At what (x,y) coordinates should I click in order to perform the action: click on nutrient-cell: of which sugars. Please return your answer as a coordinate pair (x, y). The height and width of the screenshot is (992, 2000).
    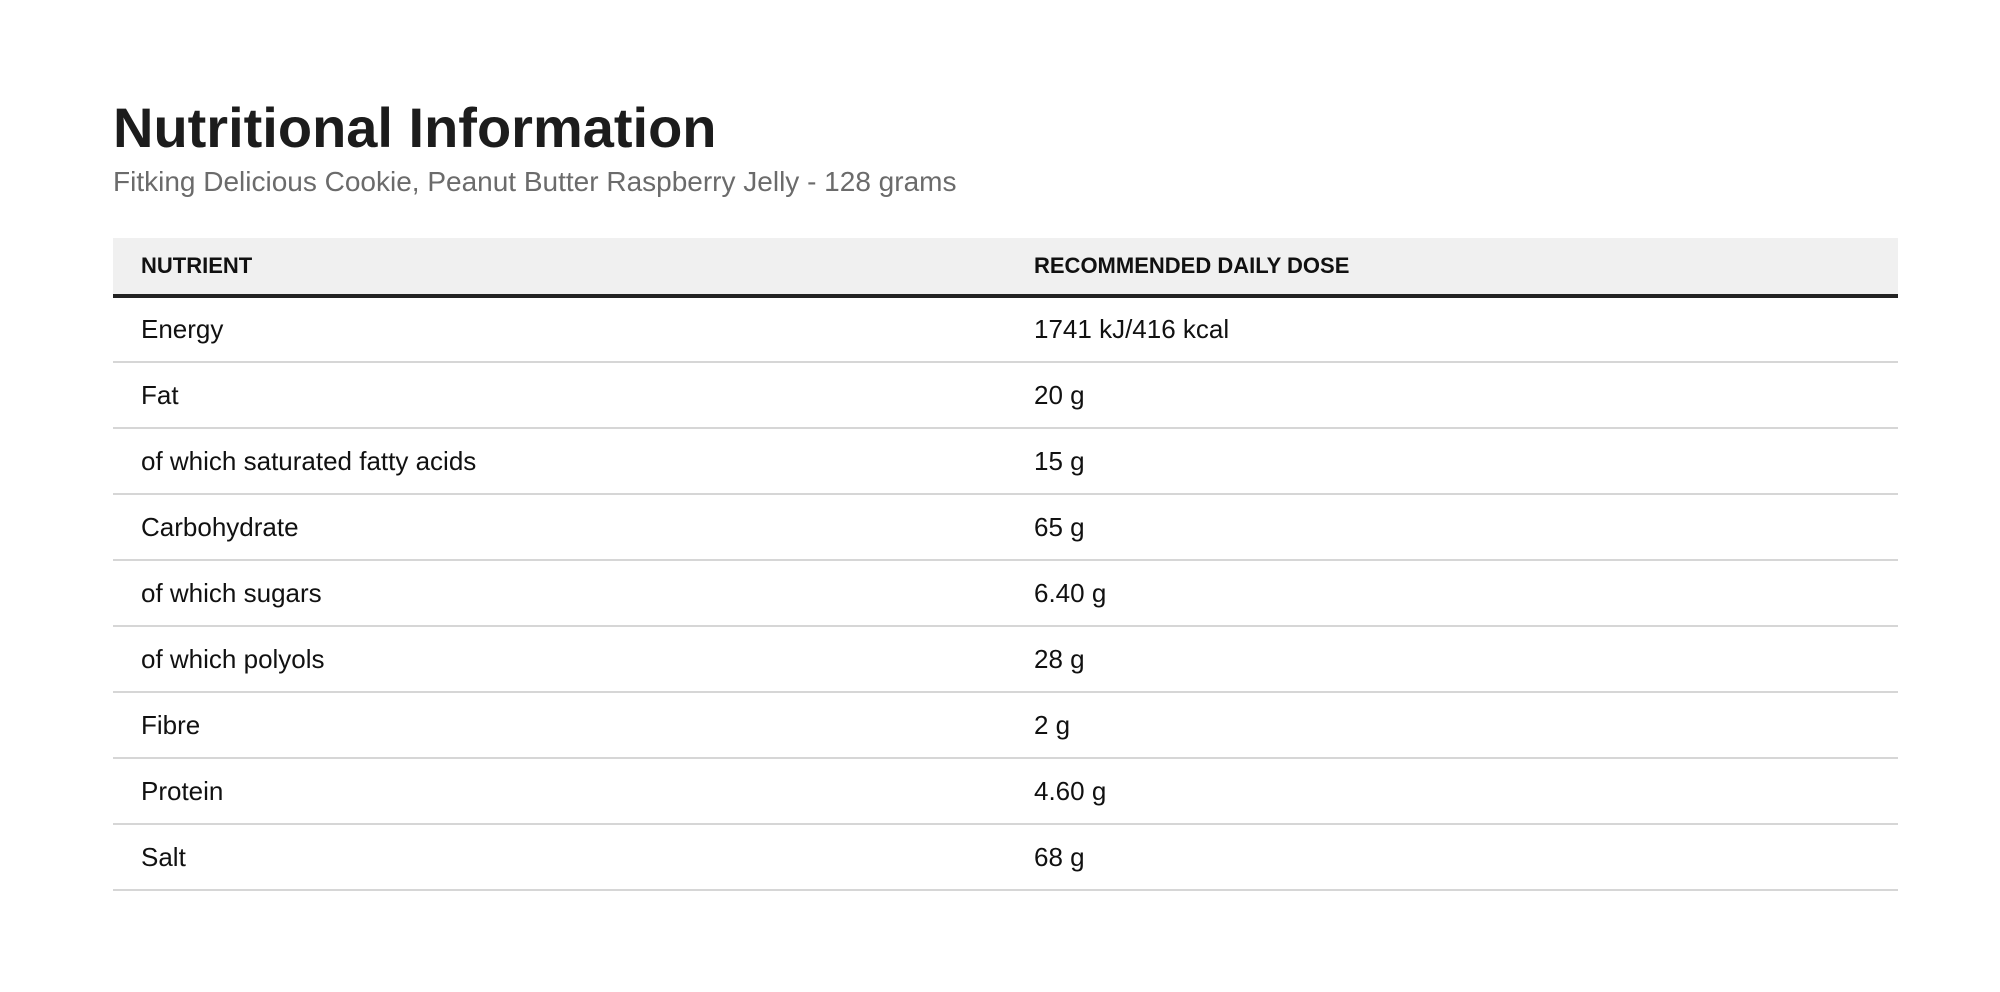
    Looking at the image, I should click on (559, 593).